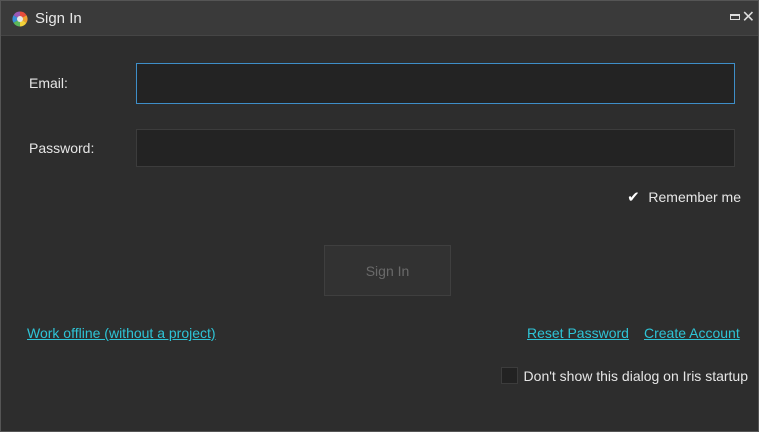  Describe the element at coordinates (692, 333) in the screenshot. I see `create-account-link: Create Account` at that location.